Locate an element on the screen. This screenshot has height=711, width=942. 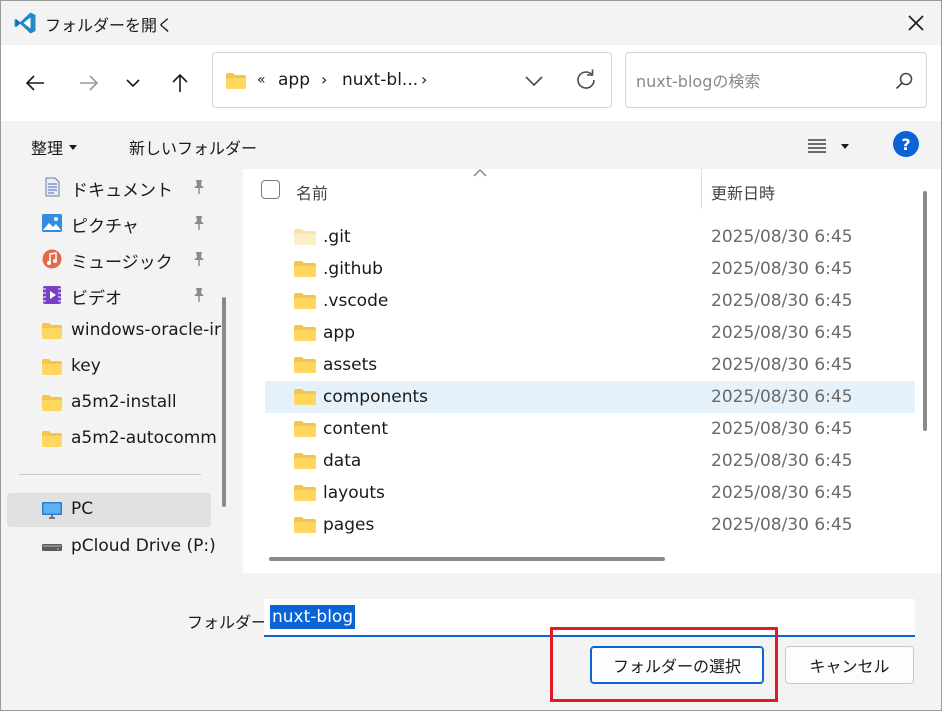
window-title: フォルダーを開く is located at coordinates (109, 25).